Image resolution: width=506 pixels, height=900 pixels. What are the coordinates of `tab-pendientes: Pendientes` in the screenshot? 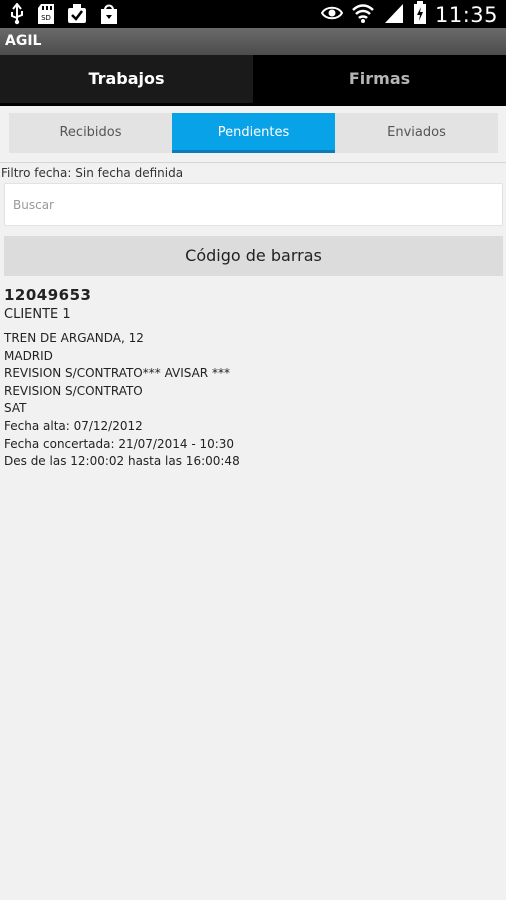 It's located at (253, 133).